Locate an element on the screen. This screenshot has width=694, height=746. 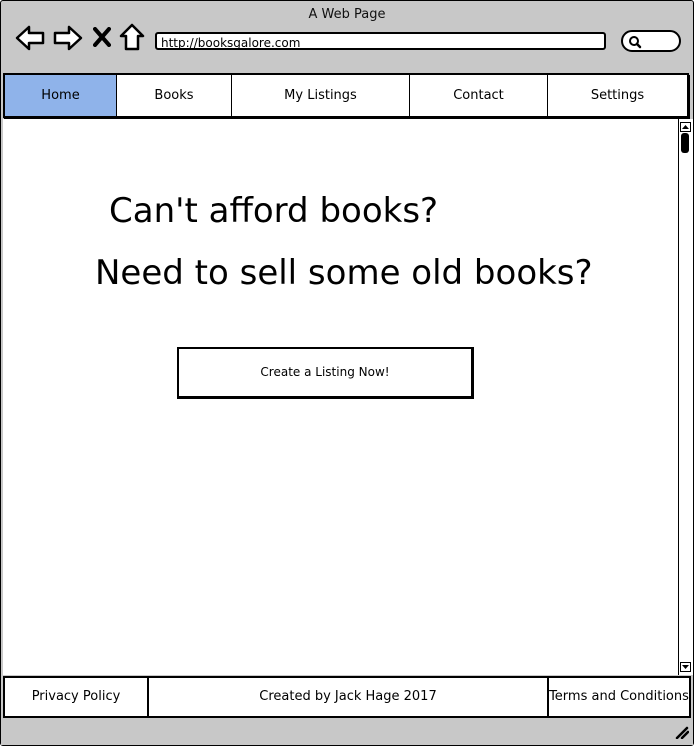
privacy-policy-link: Privacy Policy is located at coordinates (76, 697).